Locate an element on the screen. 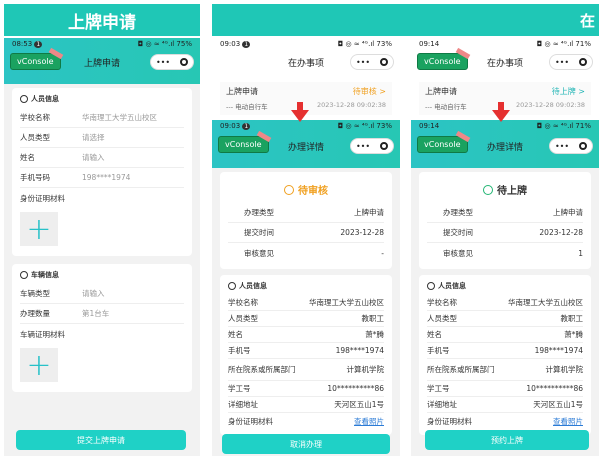 The height and width of the screenshot is (456, 599). red-arrow-icon is located at coordinates (300, 112).